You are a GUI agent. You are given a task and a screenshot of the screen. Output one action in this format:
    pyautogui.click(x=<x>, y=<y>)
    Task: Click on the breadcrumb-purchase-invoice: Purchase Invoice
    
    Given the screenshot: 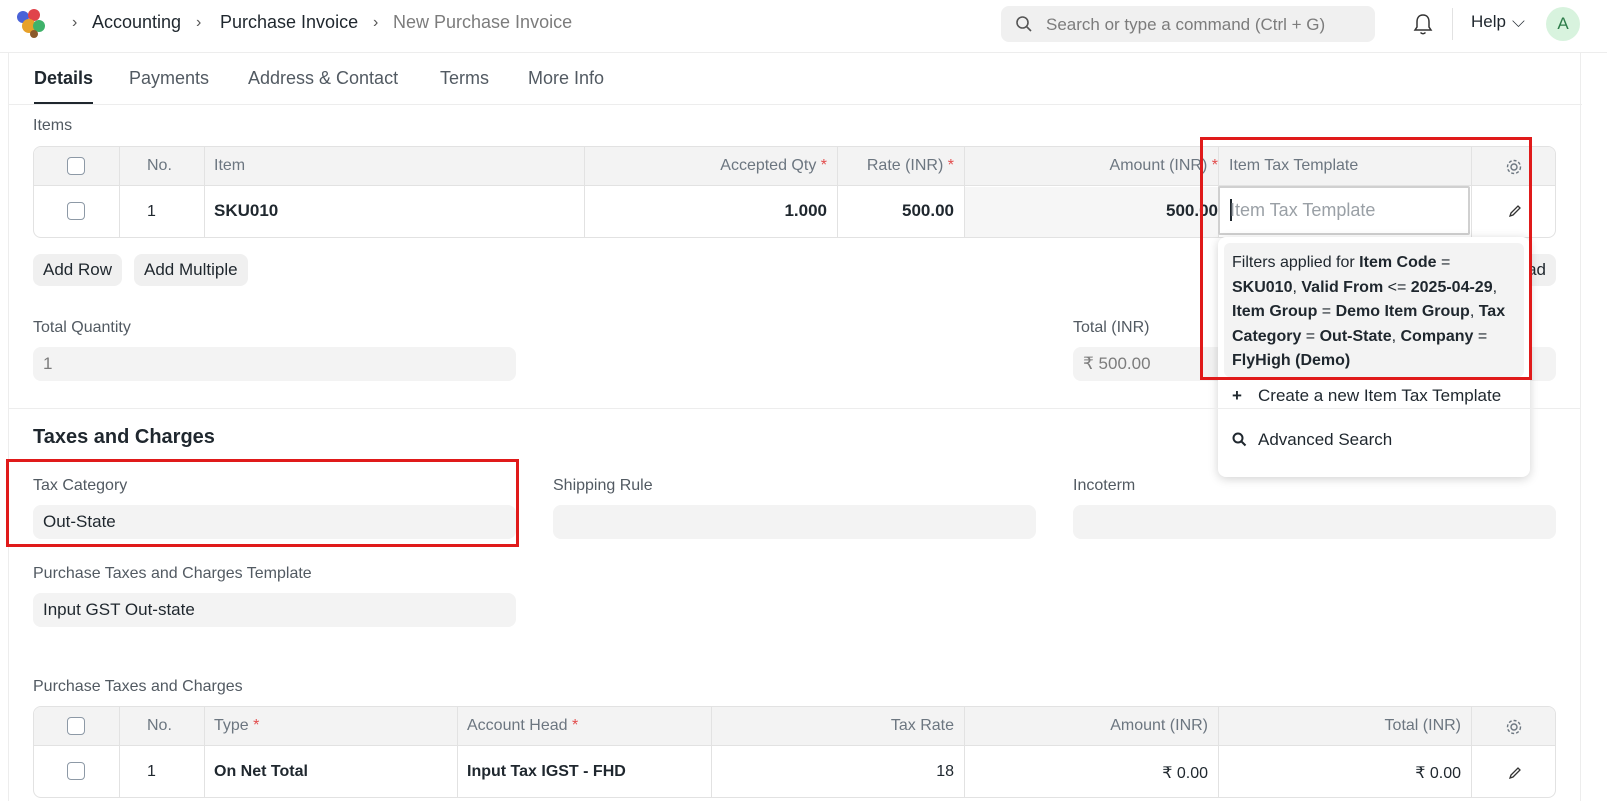 What is the action you would take?
    pyautogui.click(x=289, y=22)
    